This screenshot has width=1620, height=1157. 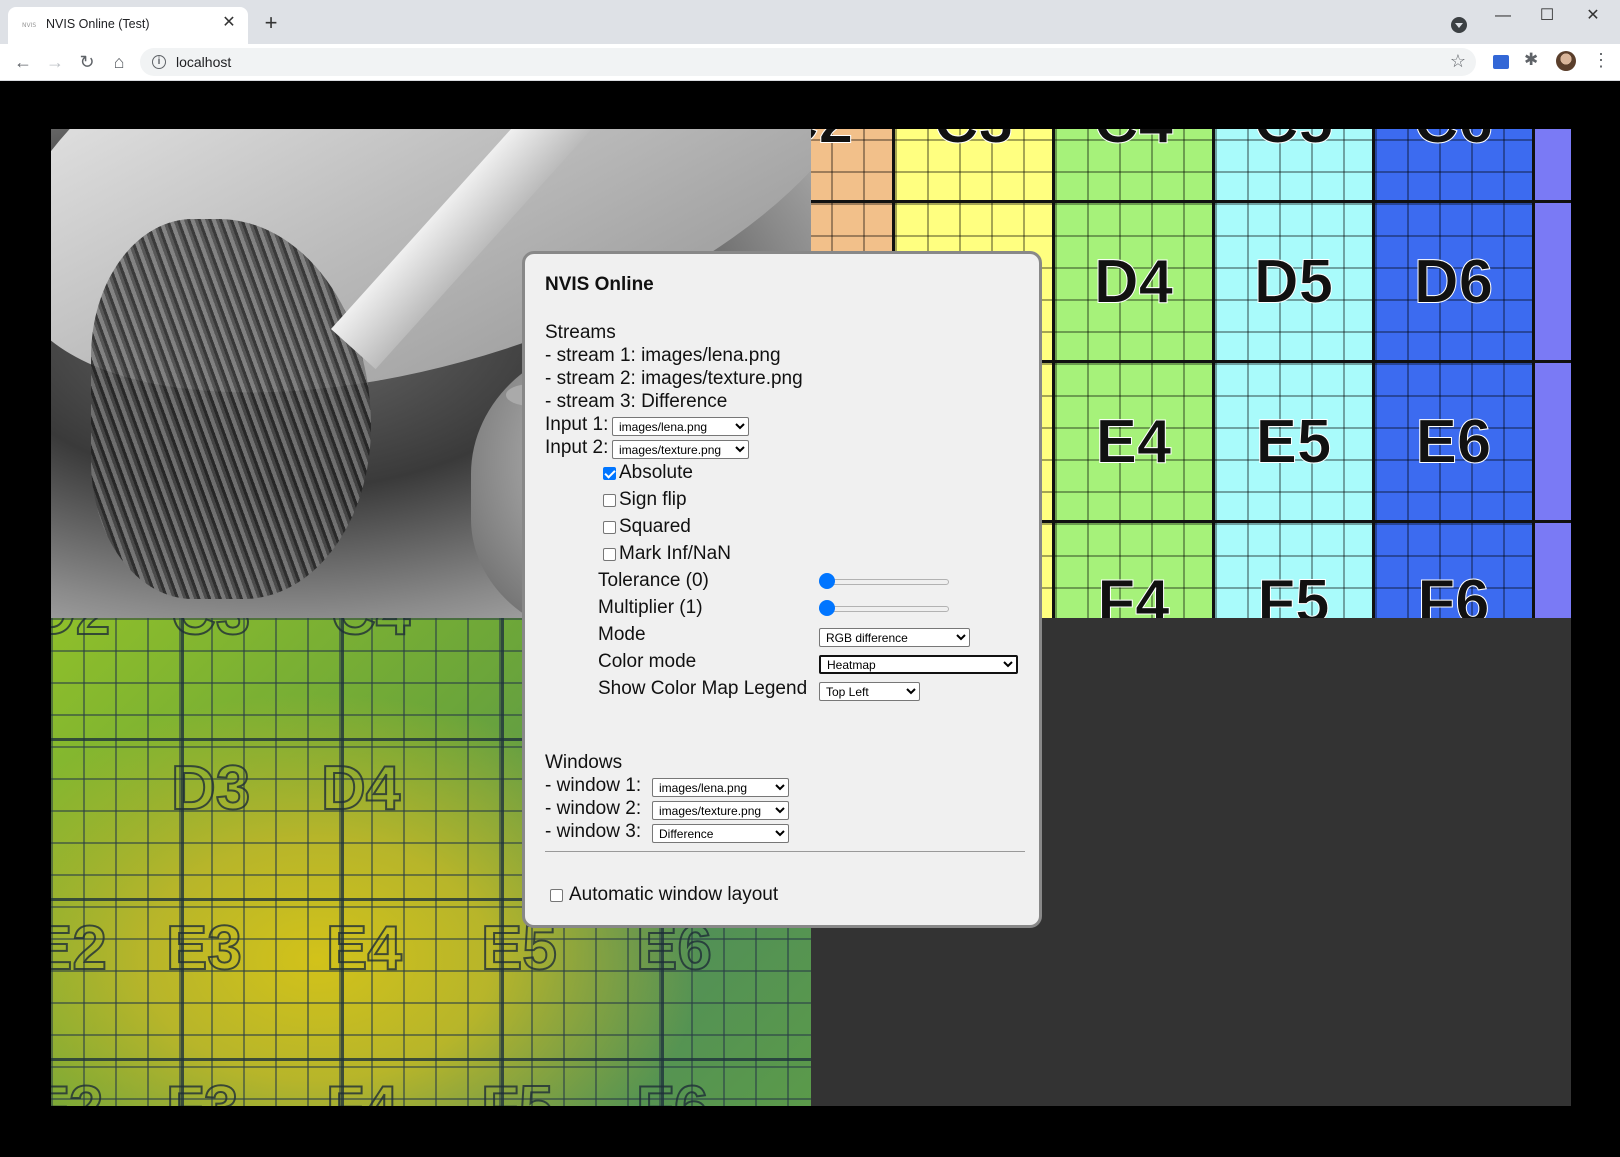 I want to click on texture-cell-label: F4, so click(x=1133, y=593).